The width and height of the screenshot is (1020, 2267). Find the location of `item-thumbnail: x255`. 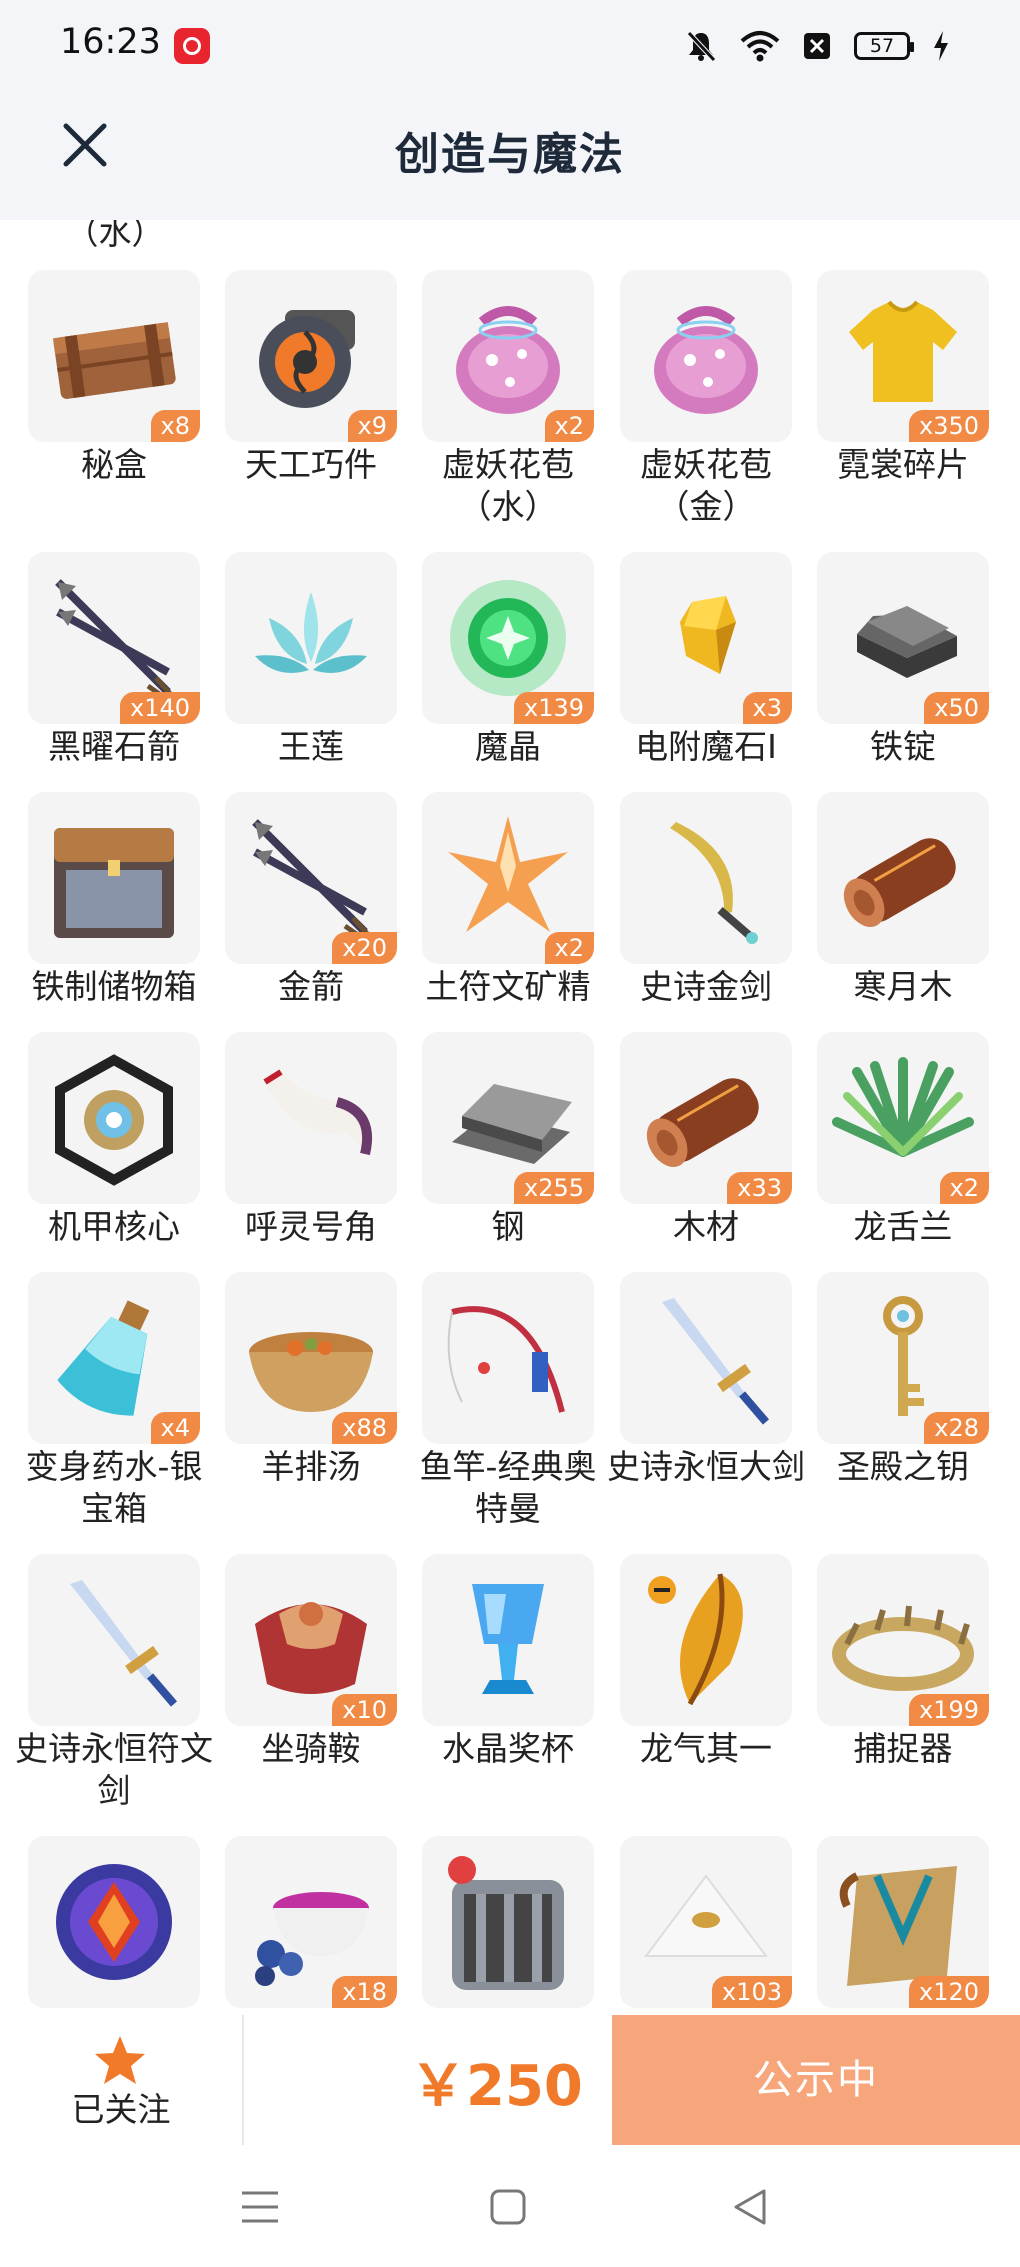

item-thumbnail: x255 is located at coordinates (508, 1118).